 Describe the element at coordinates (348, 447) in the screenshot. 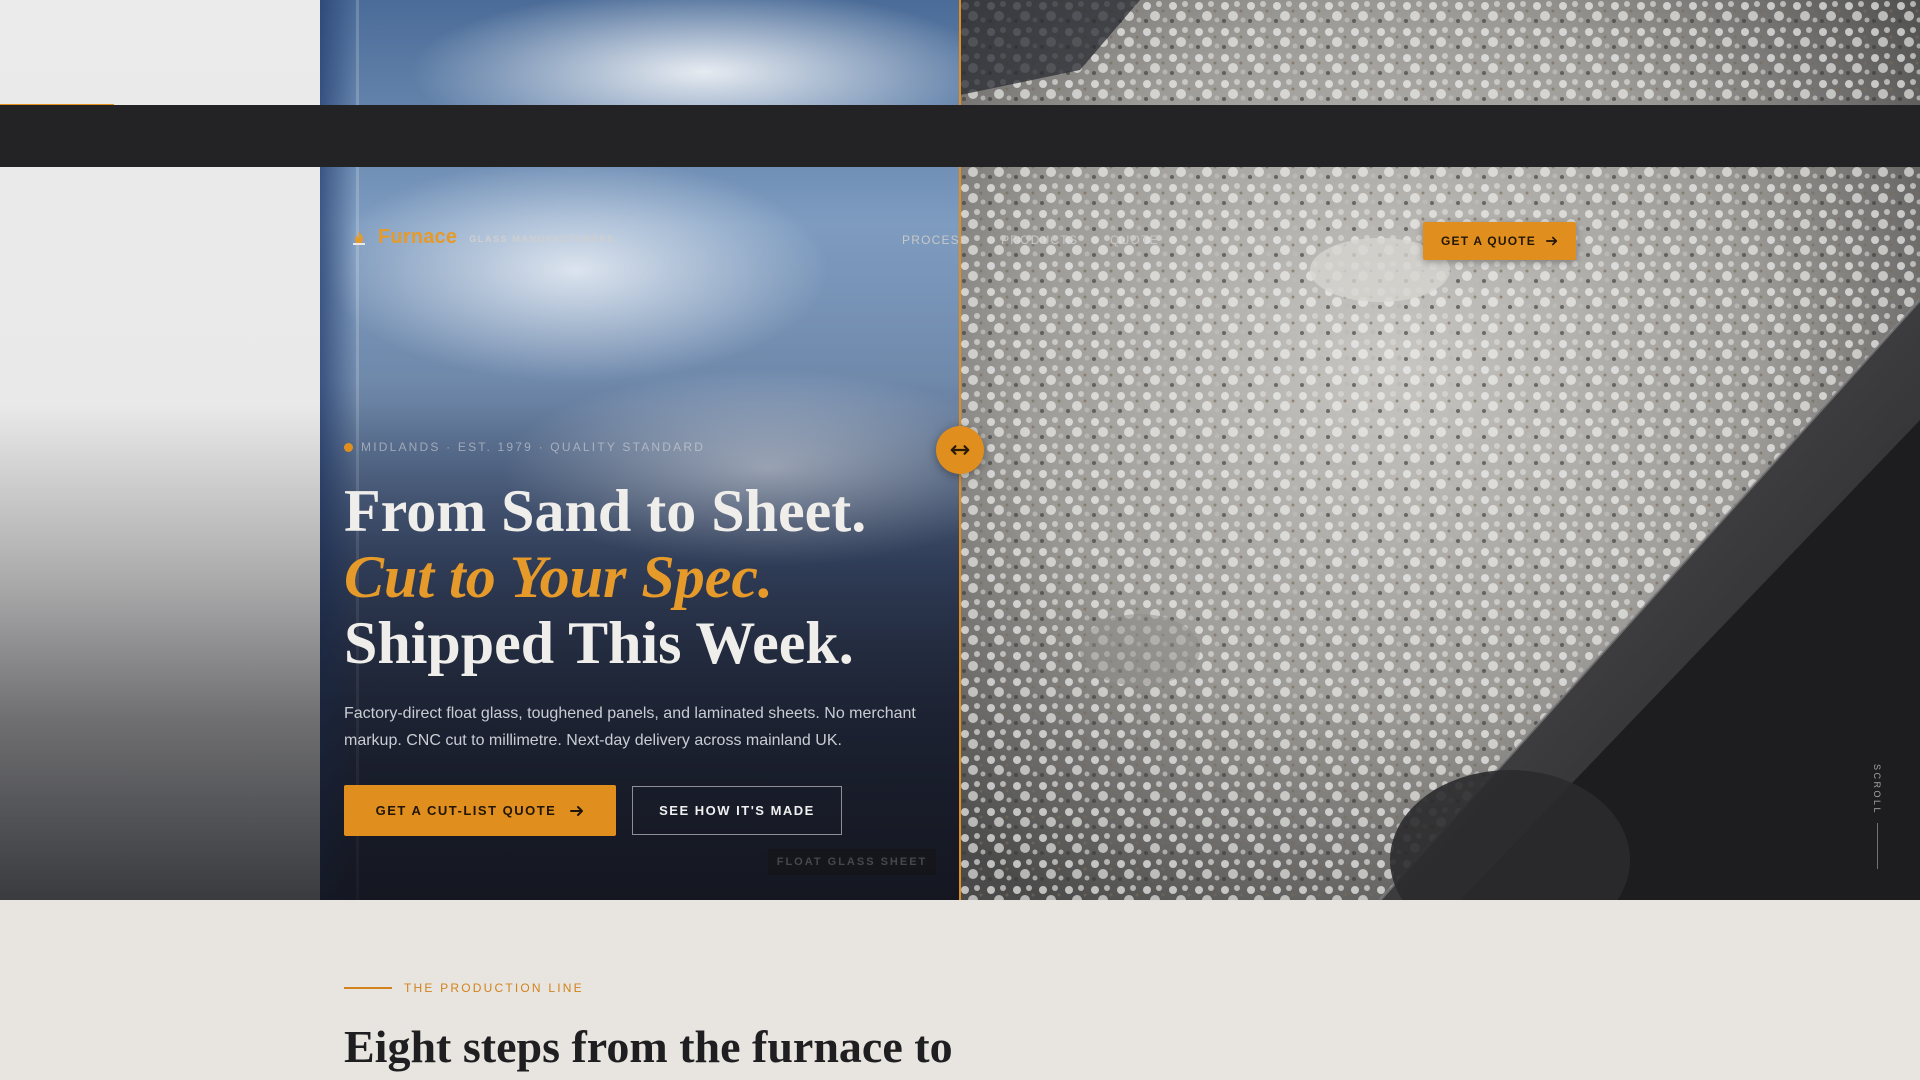

I see `location-dot-icon` at that location.